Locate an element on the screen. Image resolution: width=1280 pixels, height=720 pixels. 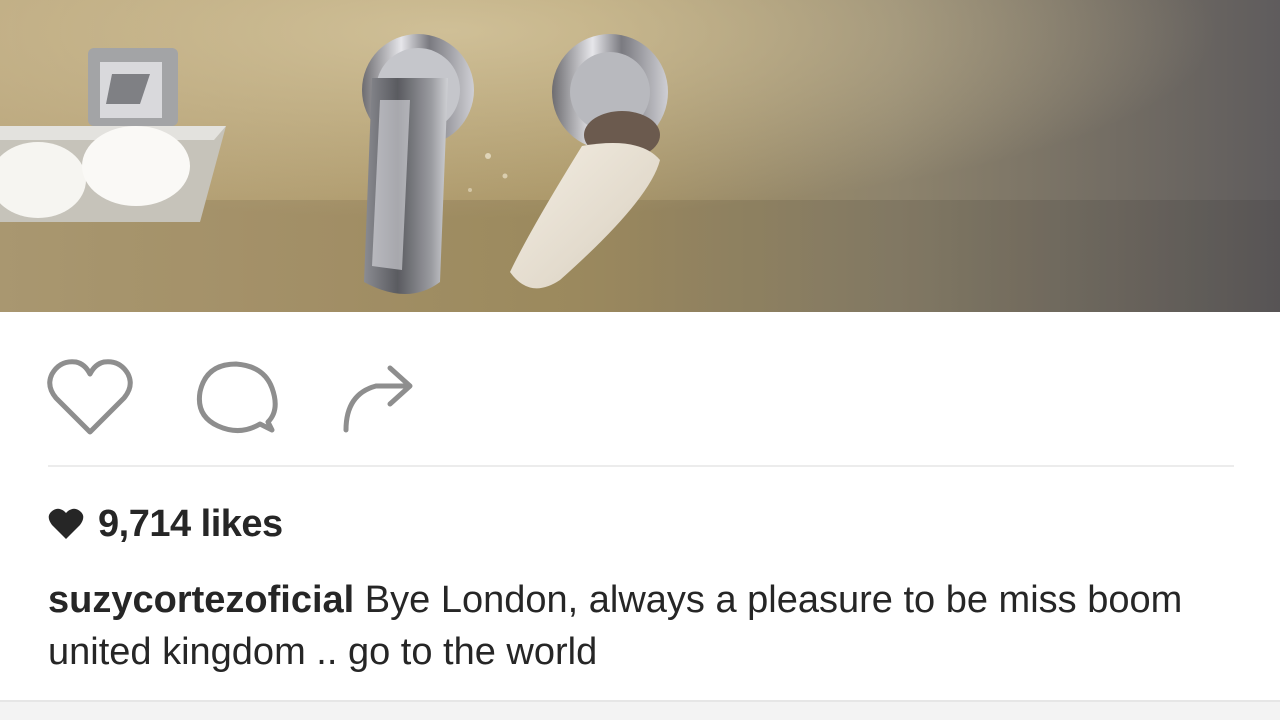
heart-outline-icon is located at coordinates (90, 397).